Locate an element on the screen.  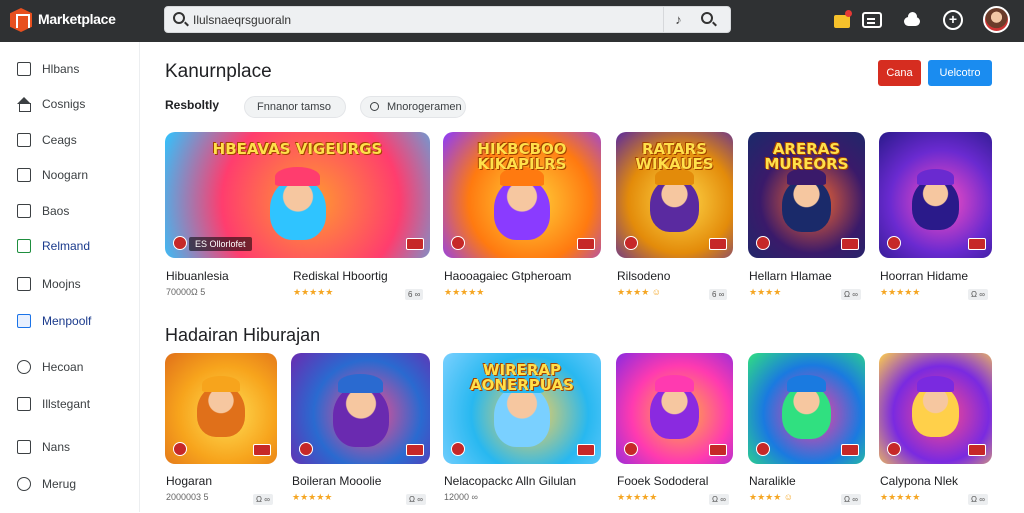
avatar is located at coordinates (996, 19).